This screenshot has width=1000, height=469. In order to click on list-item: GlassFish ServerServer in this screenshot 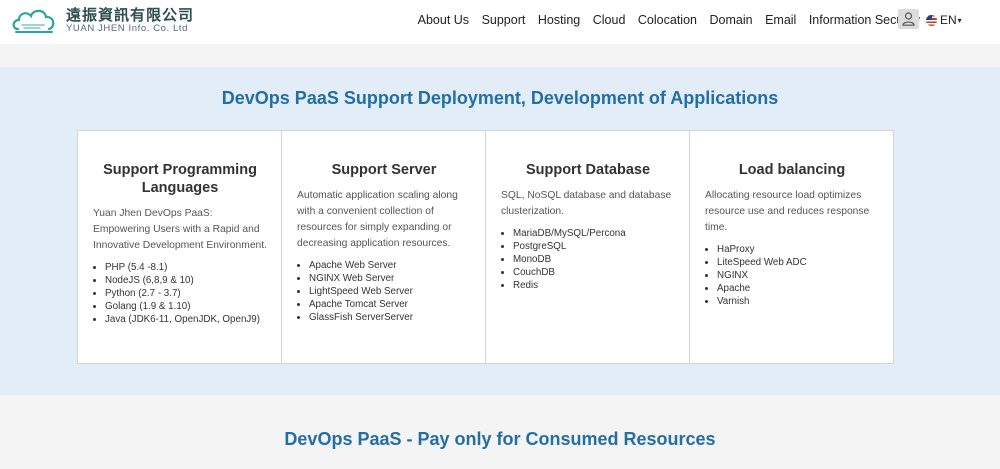, I will do `click(390, 317)`.